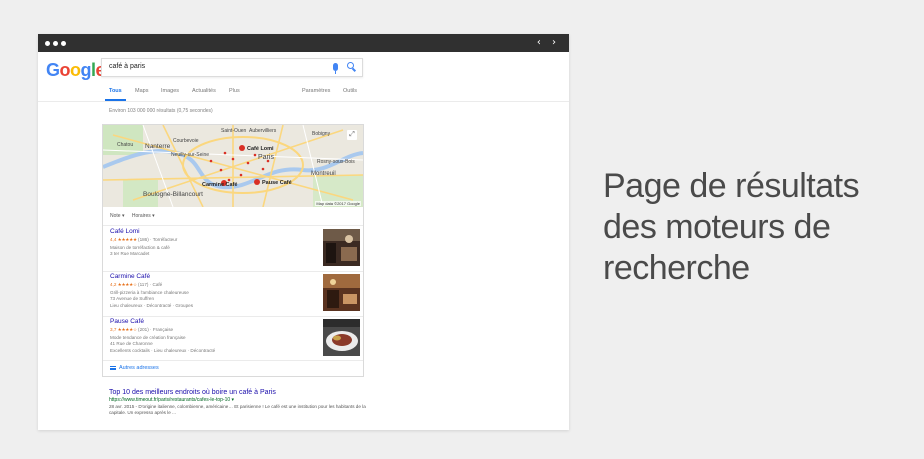  Describe the element at coordinates (321, 134) in the screenshot. I see `map-label: Bobigny` at that location.